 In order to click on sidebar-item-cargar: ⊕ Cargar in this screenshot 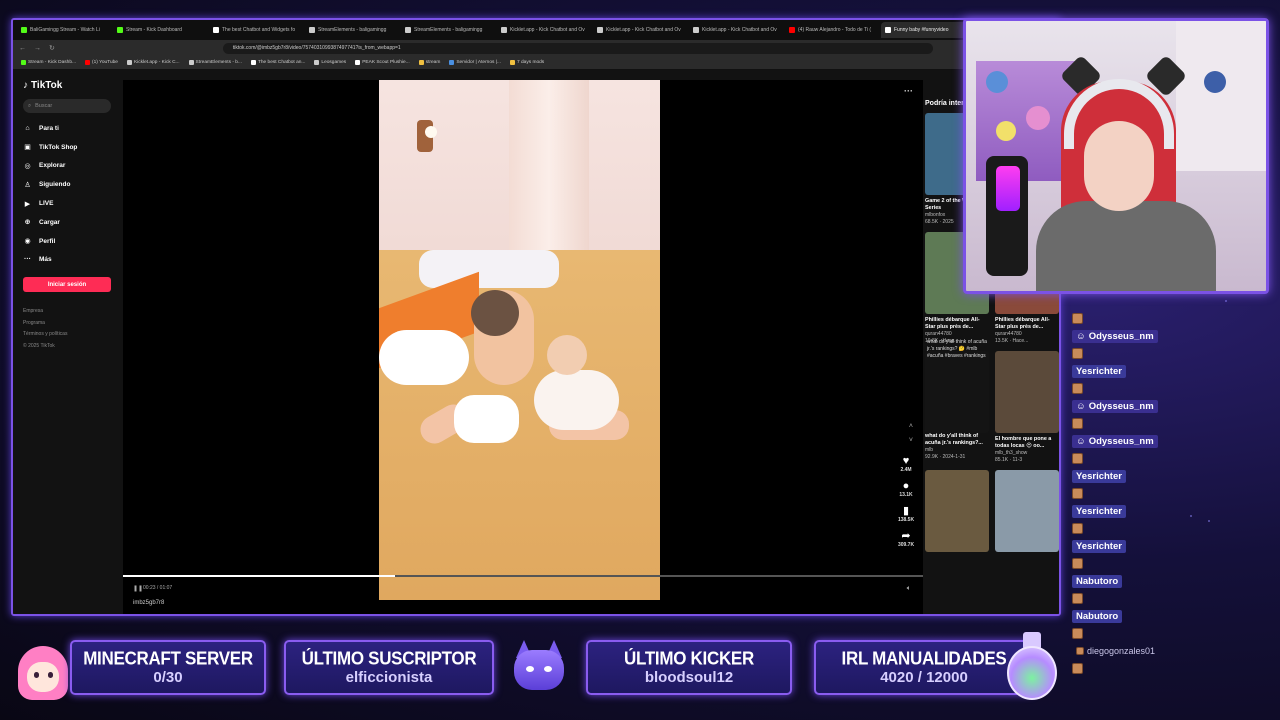, I will do `click(67, 222)`.